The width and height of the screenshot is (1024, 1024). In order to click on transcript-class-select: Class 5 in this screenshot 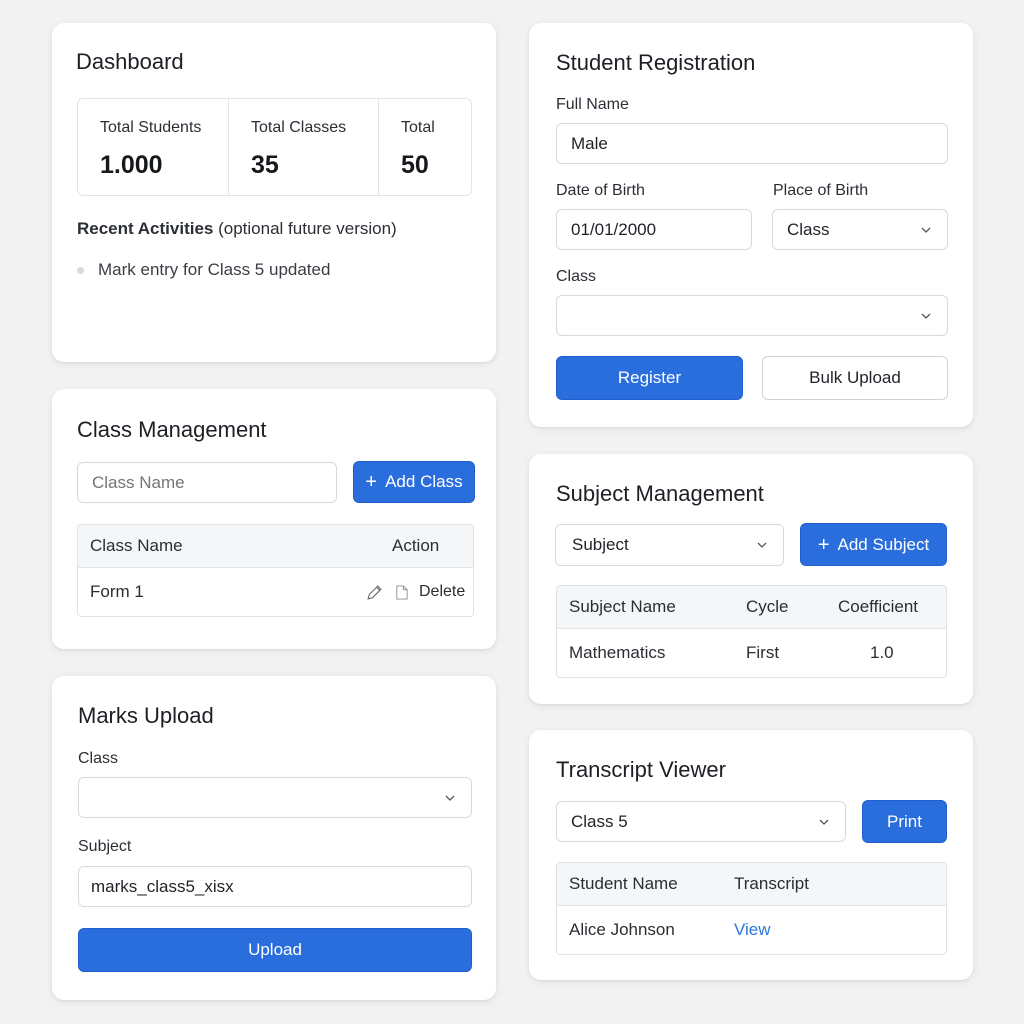, I will do `click(701, 821)`.